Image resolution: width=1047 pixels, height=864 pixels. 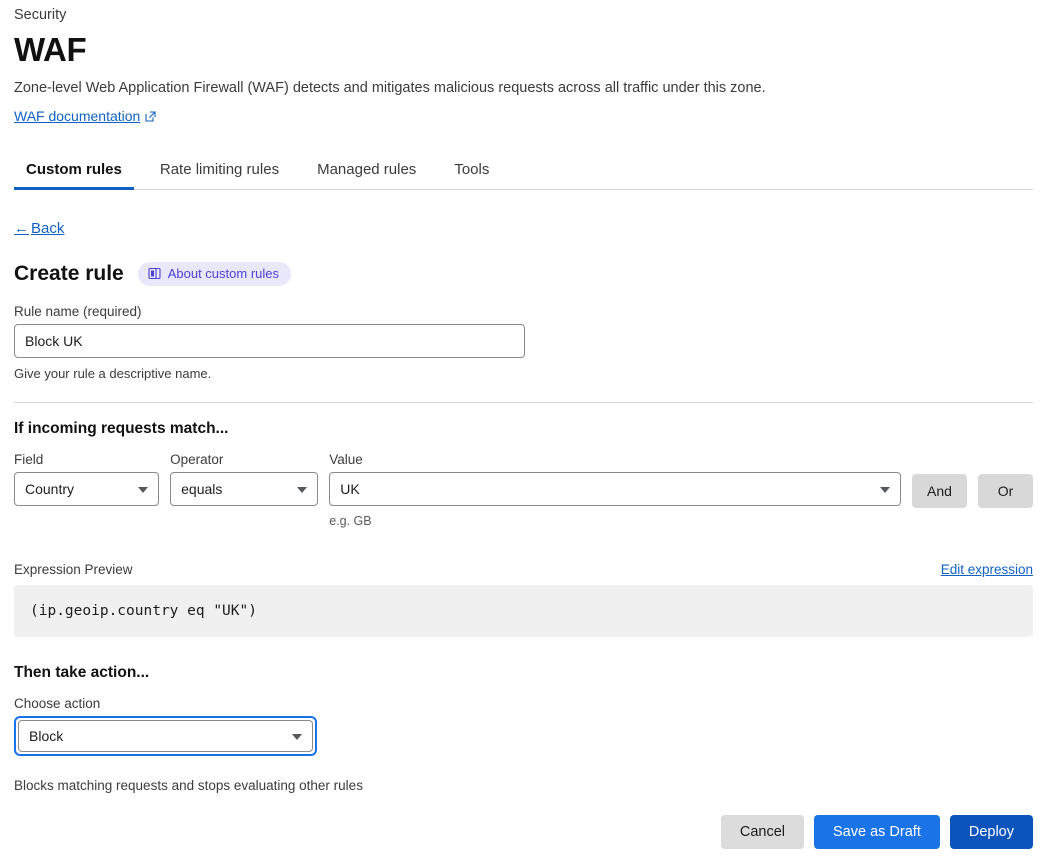 I want to click on external-link-icon, so click(x=150, y=115).